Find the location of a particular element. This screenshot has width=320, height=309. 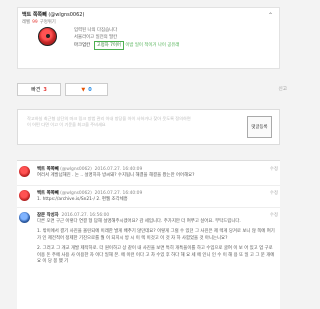

comment-header: 잠문 작성자 2016.07.27. 16:56:00 is located at coordinates (73, 215).